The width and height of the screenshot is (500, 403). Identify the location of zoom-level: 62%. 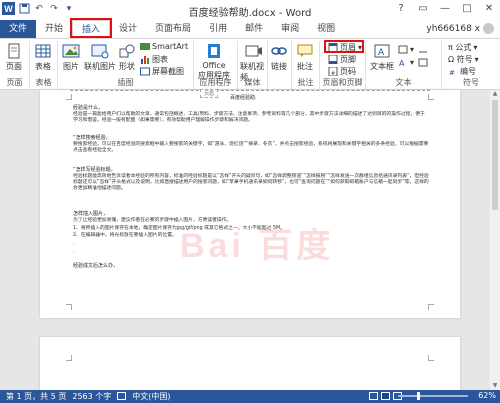
(487, 395).